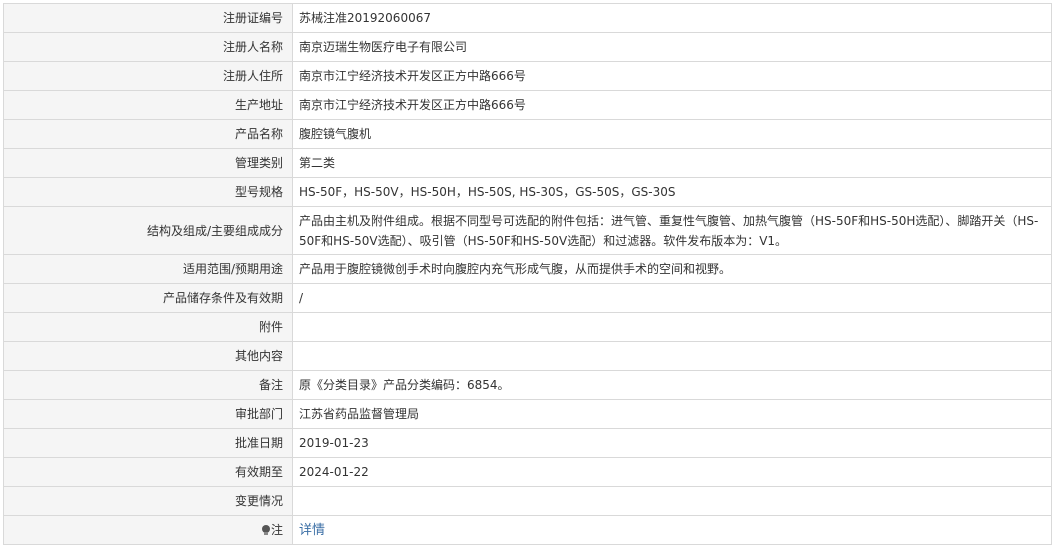  I want to click on row-value: 苏械注准20192060067, so click(672, 18).